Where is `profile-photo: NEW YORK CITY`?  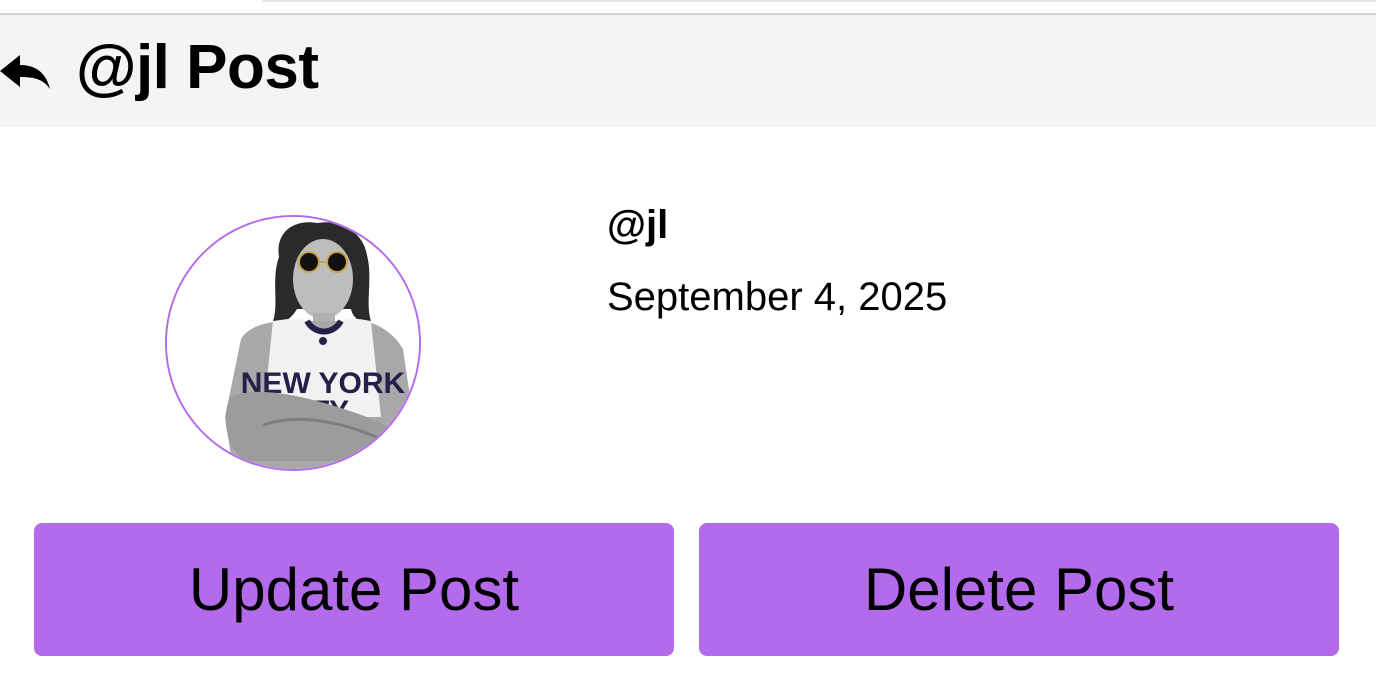 profile-photo: NEW YORK CITY is located at coordinates (293, 343).